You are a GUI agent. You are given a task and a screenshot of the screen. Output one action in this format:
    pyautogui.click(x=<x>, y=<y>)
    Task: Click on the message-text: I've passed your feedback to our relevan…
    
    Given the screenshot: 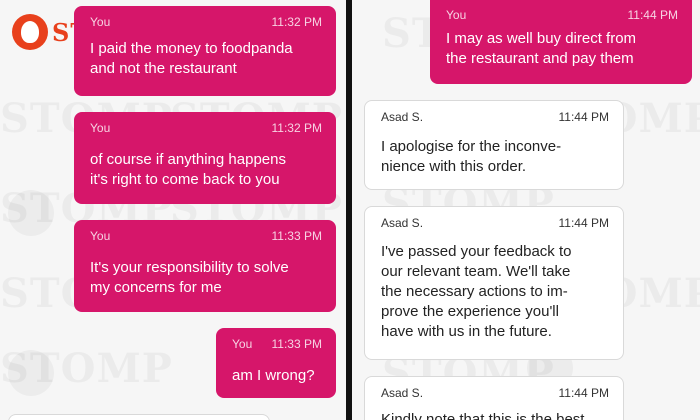 What is the action you would take?
    pyautogui.click(x=476, y=291)
    